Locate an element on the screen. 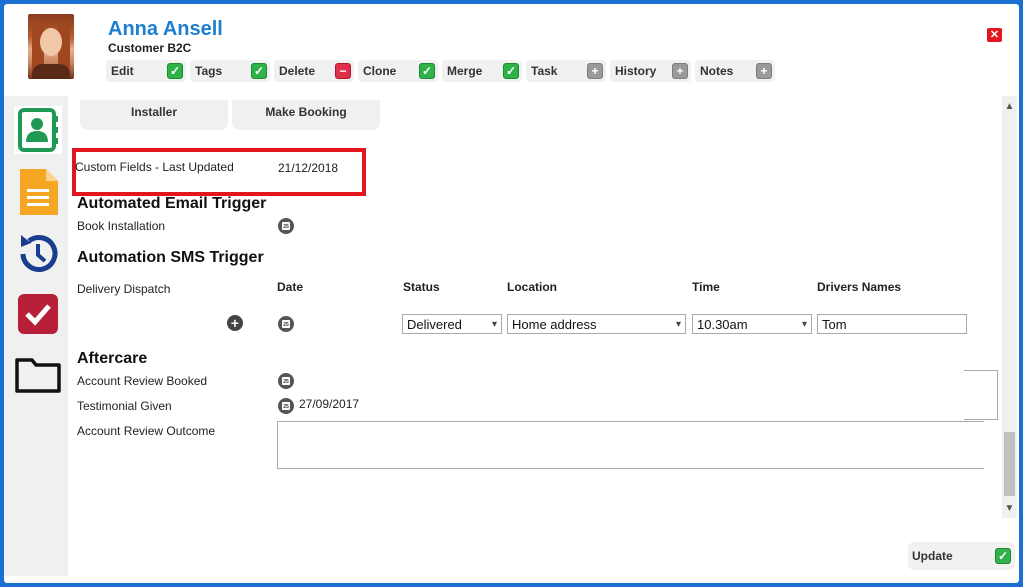 The image size is (1023, 587). col-drivers-names: Drivers Names is located at coordinates (859, 287).